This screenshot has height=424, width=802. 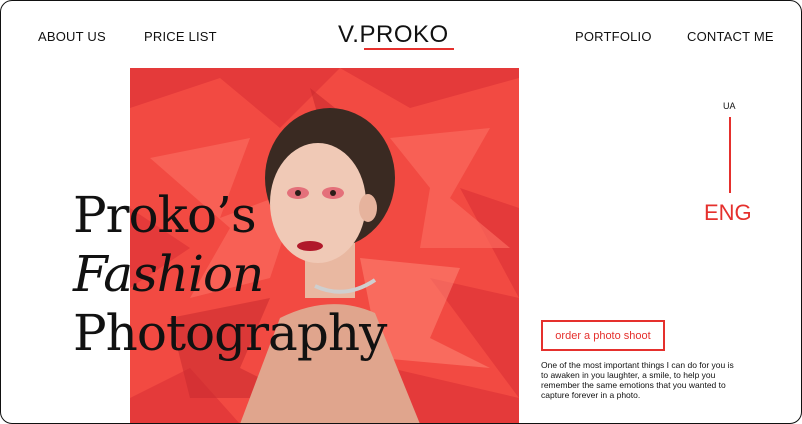 What do you see at coordinates (165, 215) in the screenshot?
I see `hero-title-line-1: Proko’s` at bounding box center [165, 215].